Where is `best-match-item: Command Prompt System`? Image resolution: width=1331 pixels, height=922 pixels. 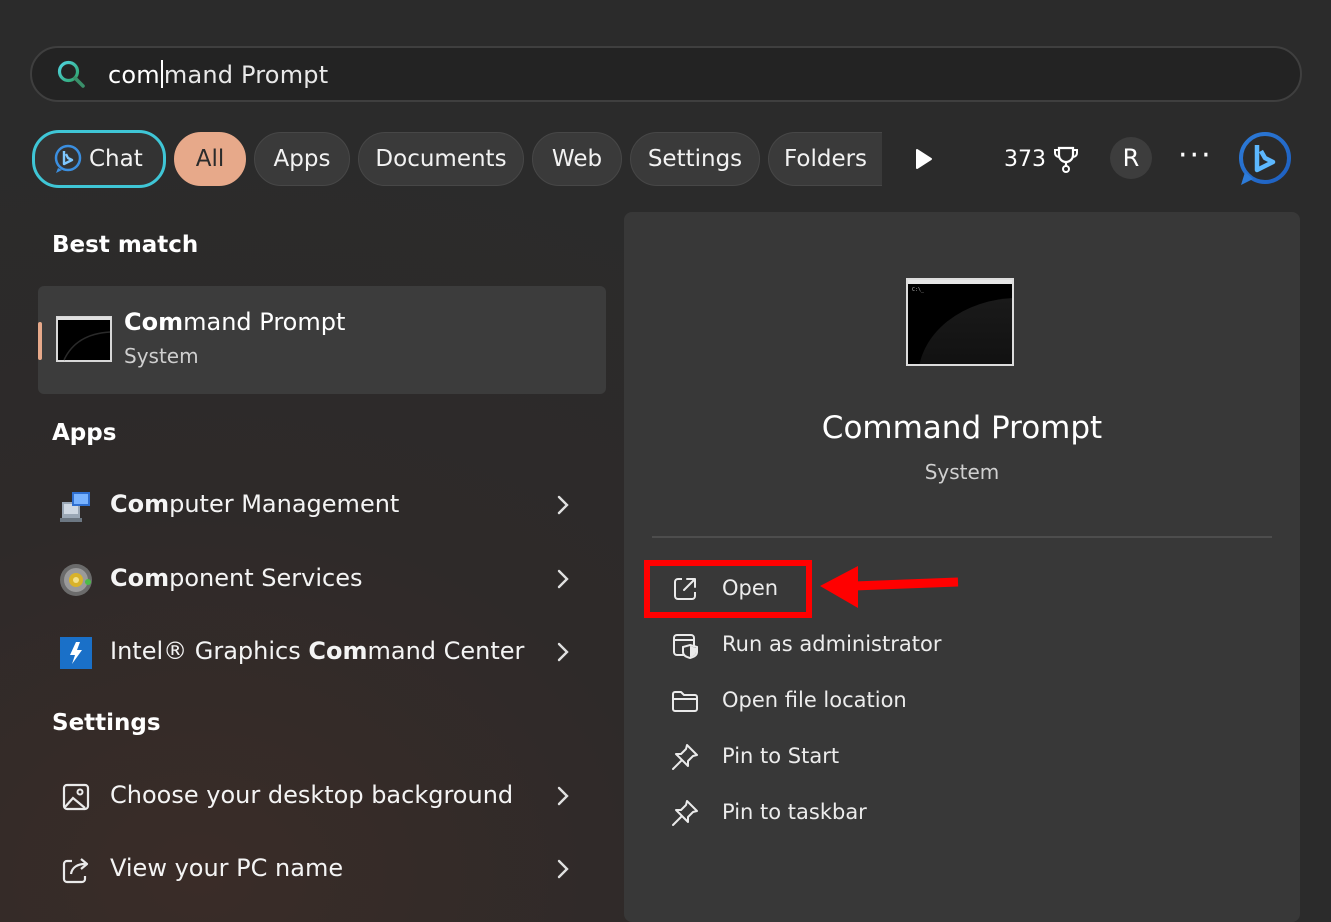
best-match-item: Command Prompt System is located at coordinates (322, 340).